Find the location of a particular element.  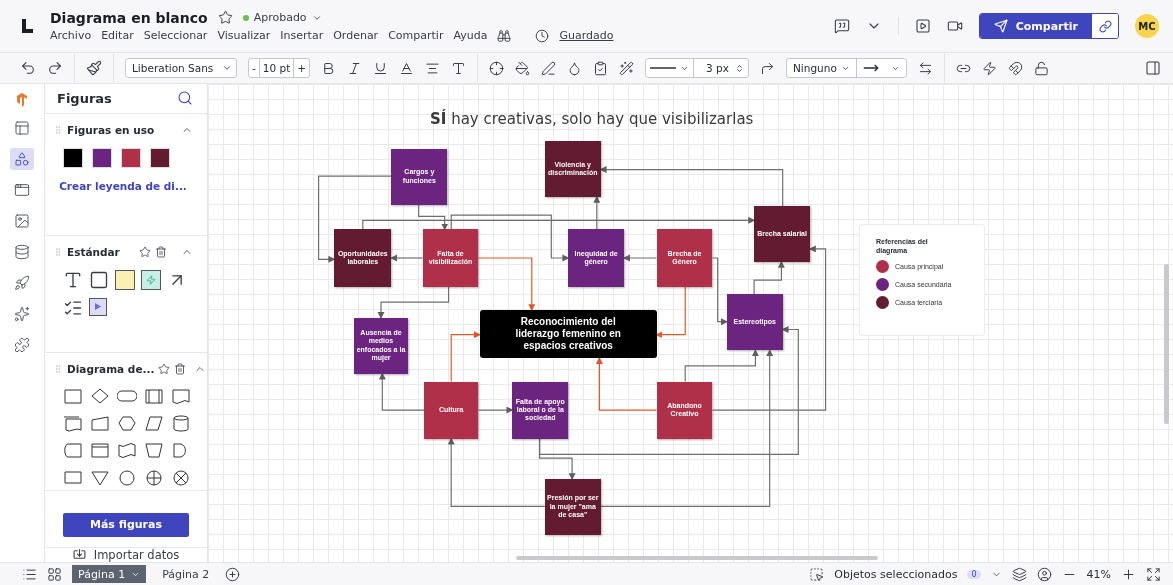

font-size-field: 10 pt is located at coordinates (277, 68).